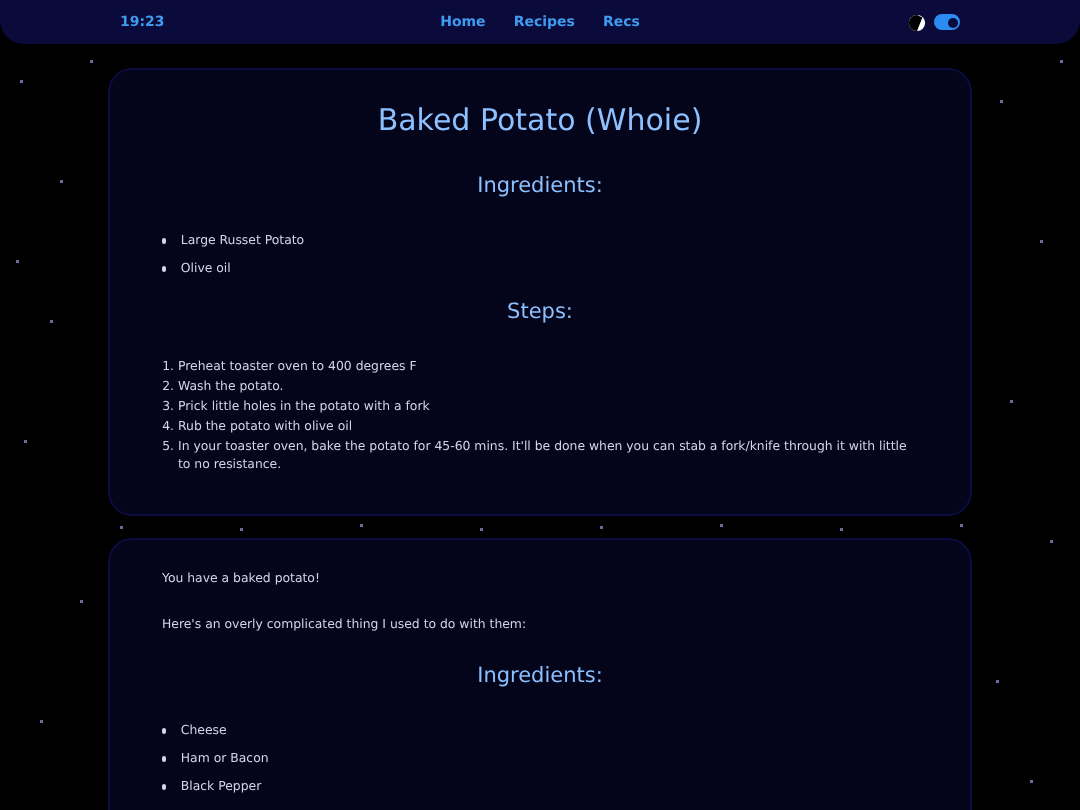  I want to click on section-heading: Steps:, so click(540, 312).